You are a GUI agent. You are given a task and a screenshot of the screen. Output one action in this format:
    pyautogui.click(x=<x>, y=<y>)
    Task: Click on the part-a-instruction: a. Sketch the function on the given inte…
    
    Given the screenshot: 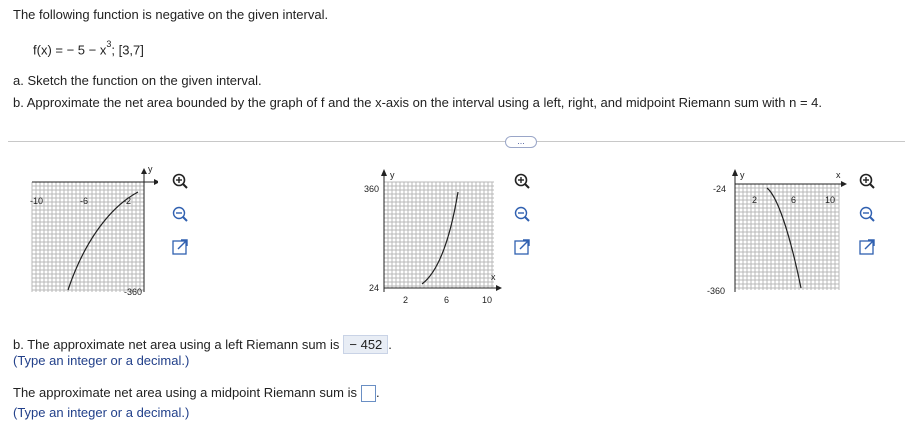 What is the action you would take?
    pyautogui.click(x=137, y=80)
    